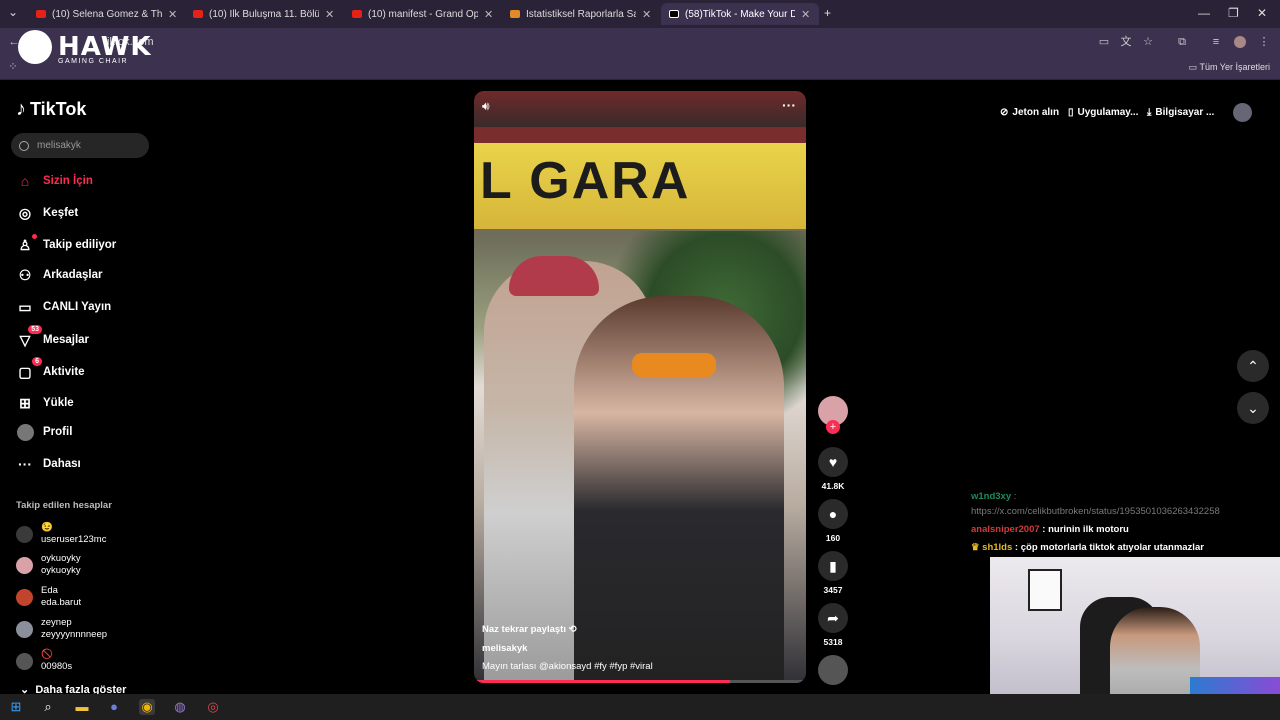  What do you see at coordinates (1104, 42) in the screenshot?
I see `cast-icon: ▭` at bounding box center [1104, 42].